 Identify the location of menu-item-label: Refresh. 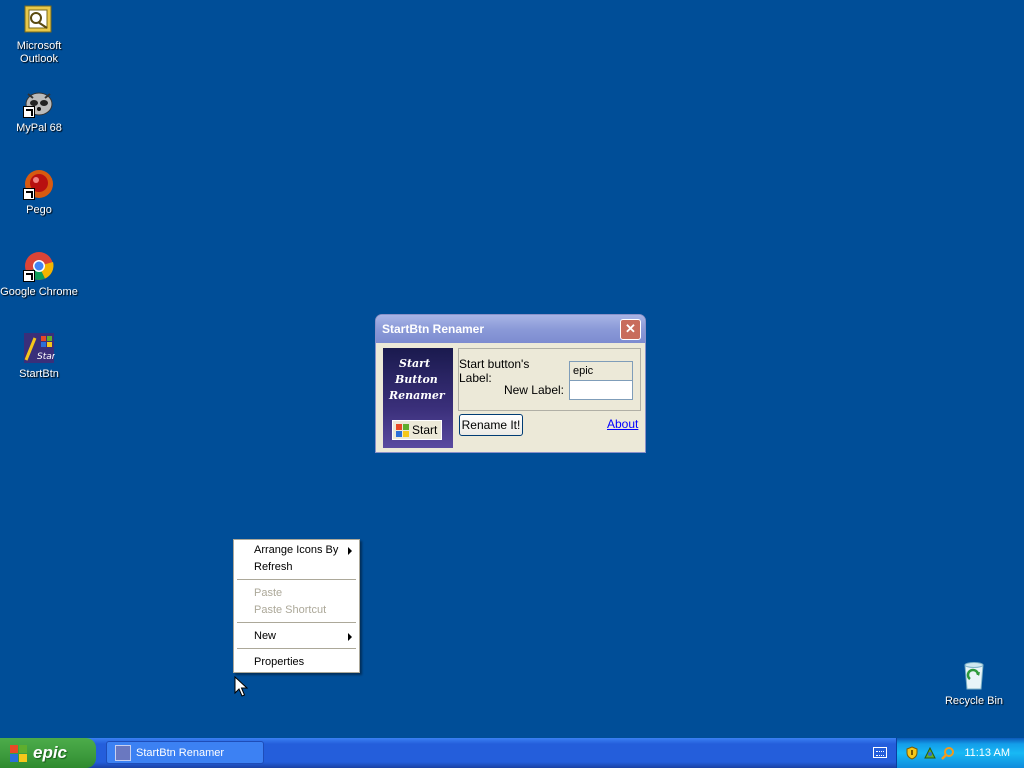
(273, 567).